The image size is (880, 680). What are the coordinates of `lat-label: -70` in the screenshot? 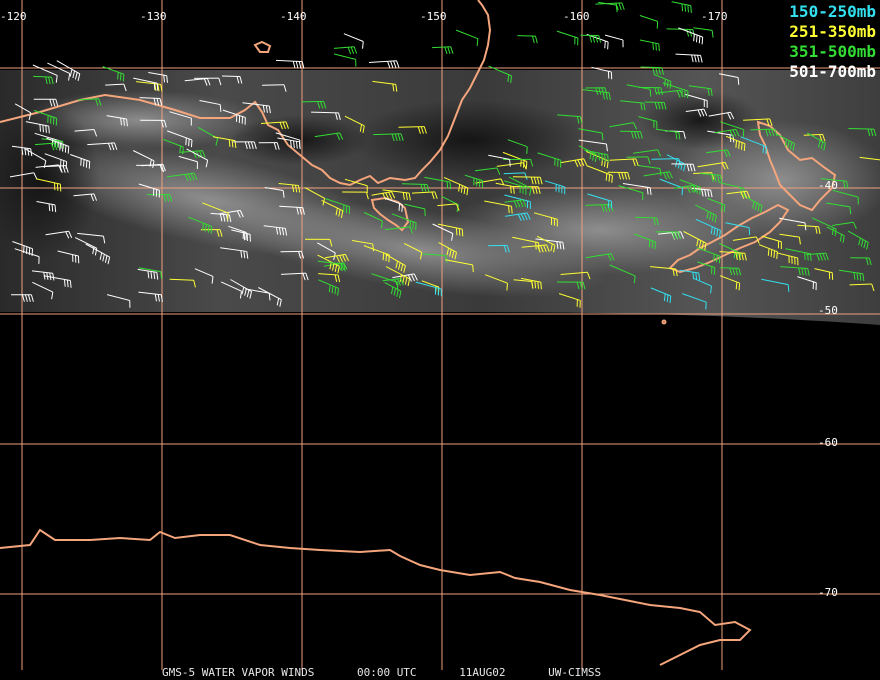 It's located at (828, 592).